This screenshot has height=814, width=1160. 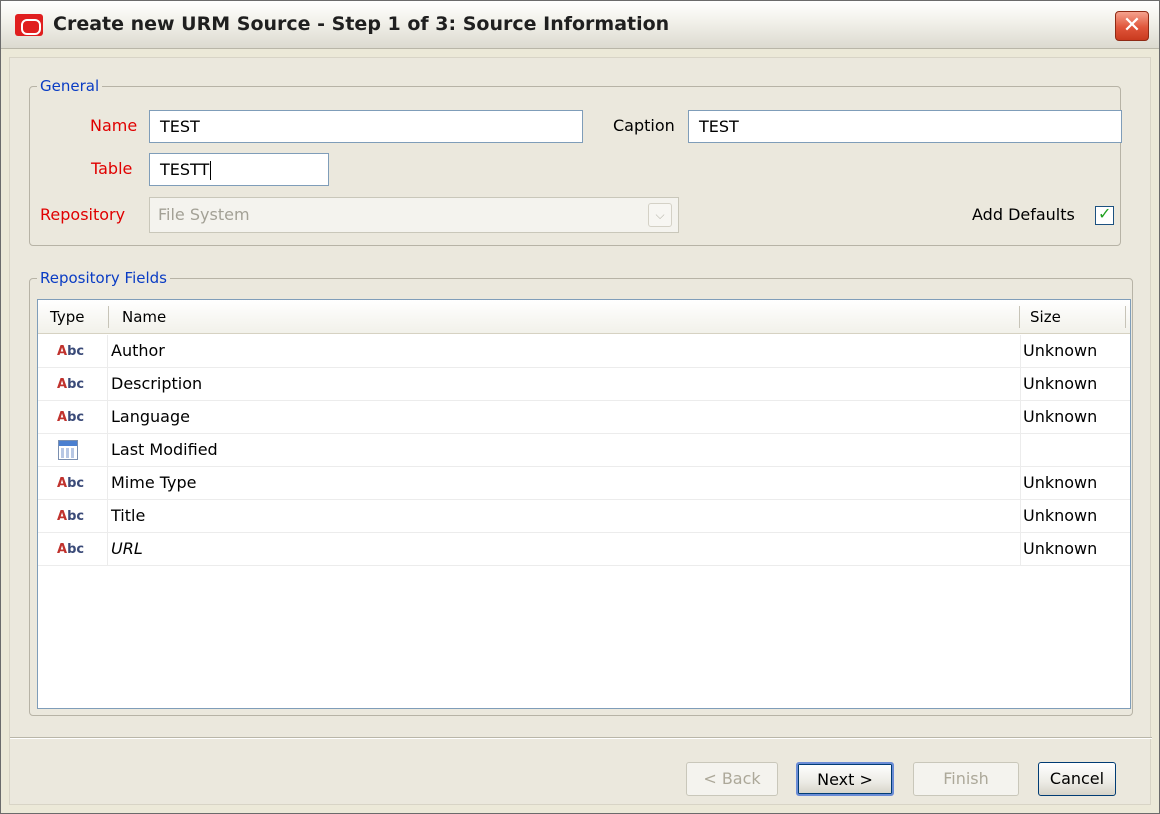 I want to click on table-row: Last Modified, so click(x=584, y=450).